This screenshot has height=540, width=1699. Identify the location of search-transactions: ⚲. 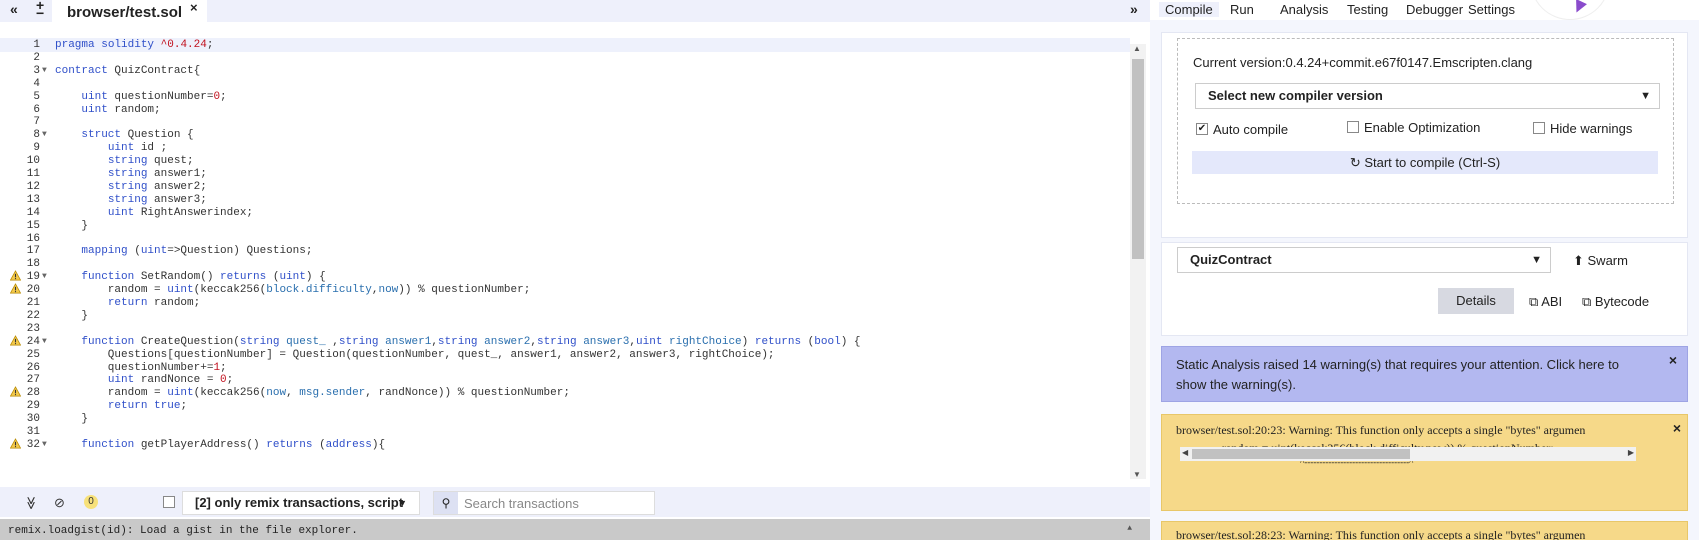
(544, 503).